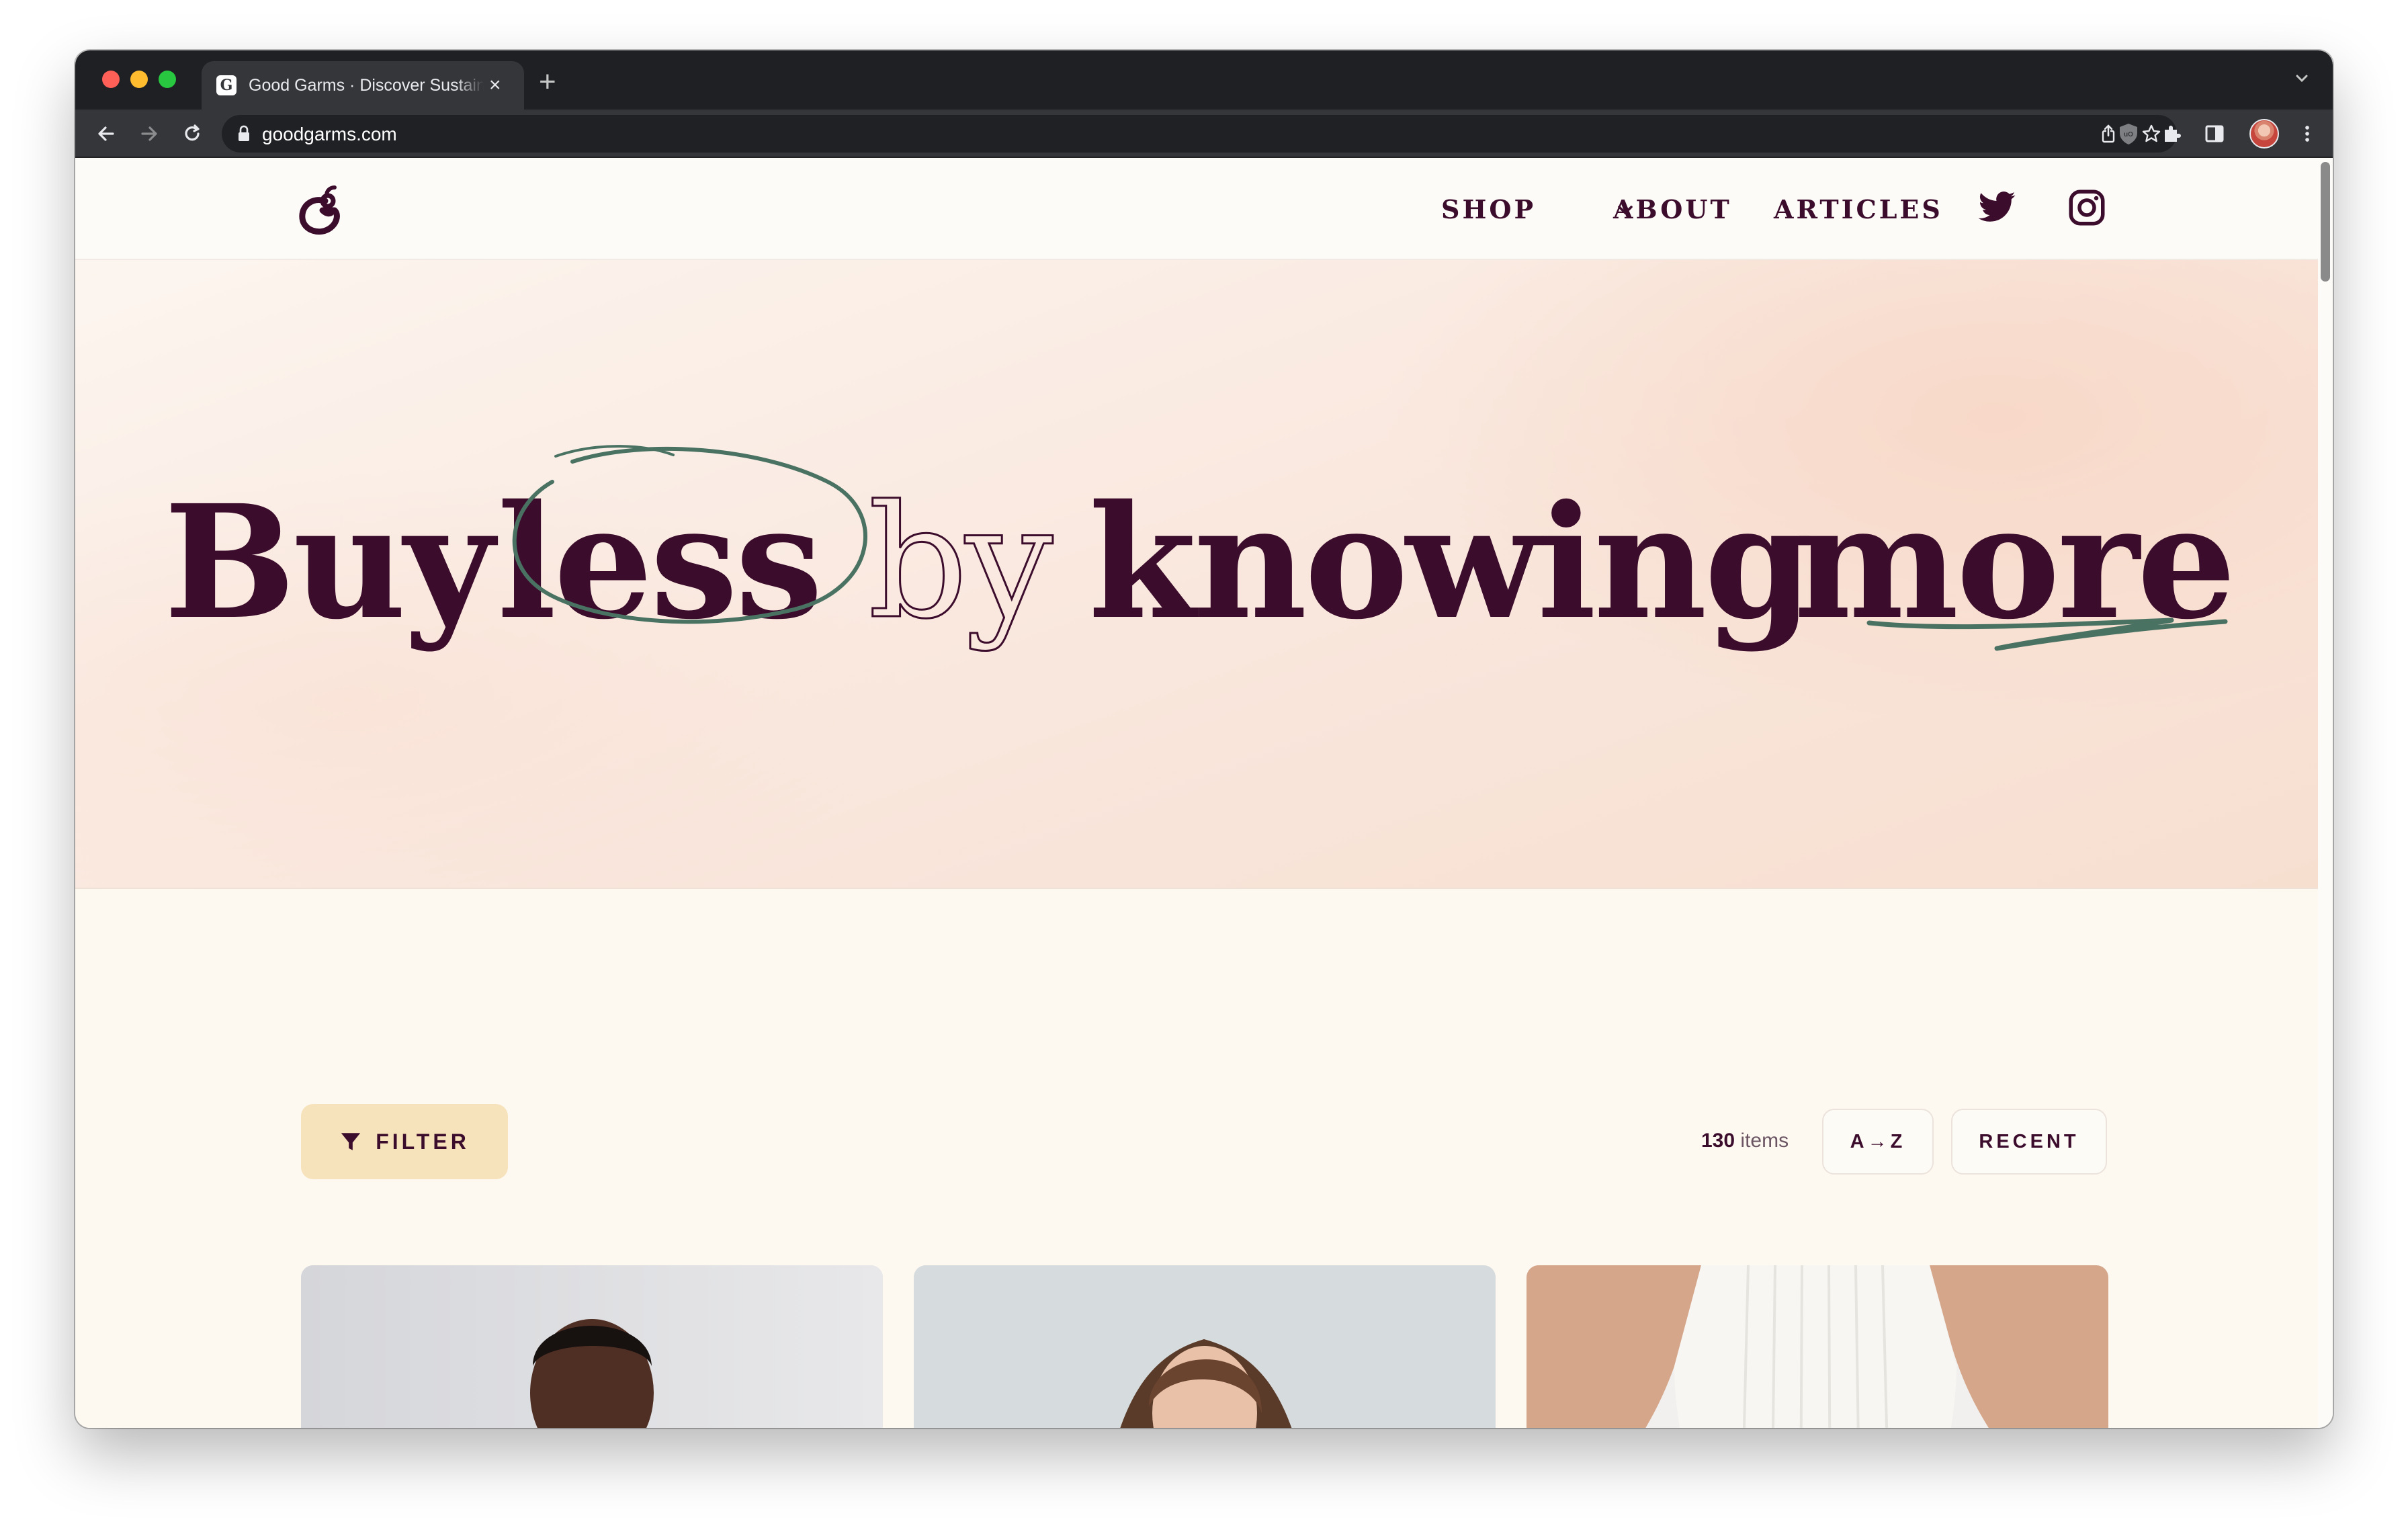 The image size is (2408, 1528). Describe the element at coordinates (2307, 134) in the screenshot. I see `browser-menu-kebab-icon` at that location.